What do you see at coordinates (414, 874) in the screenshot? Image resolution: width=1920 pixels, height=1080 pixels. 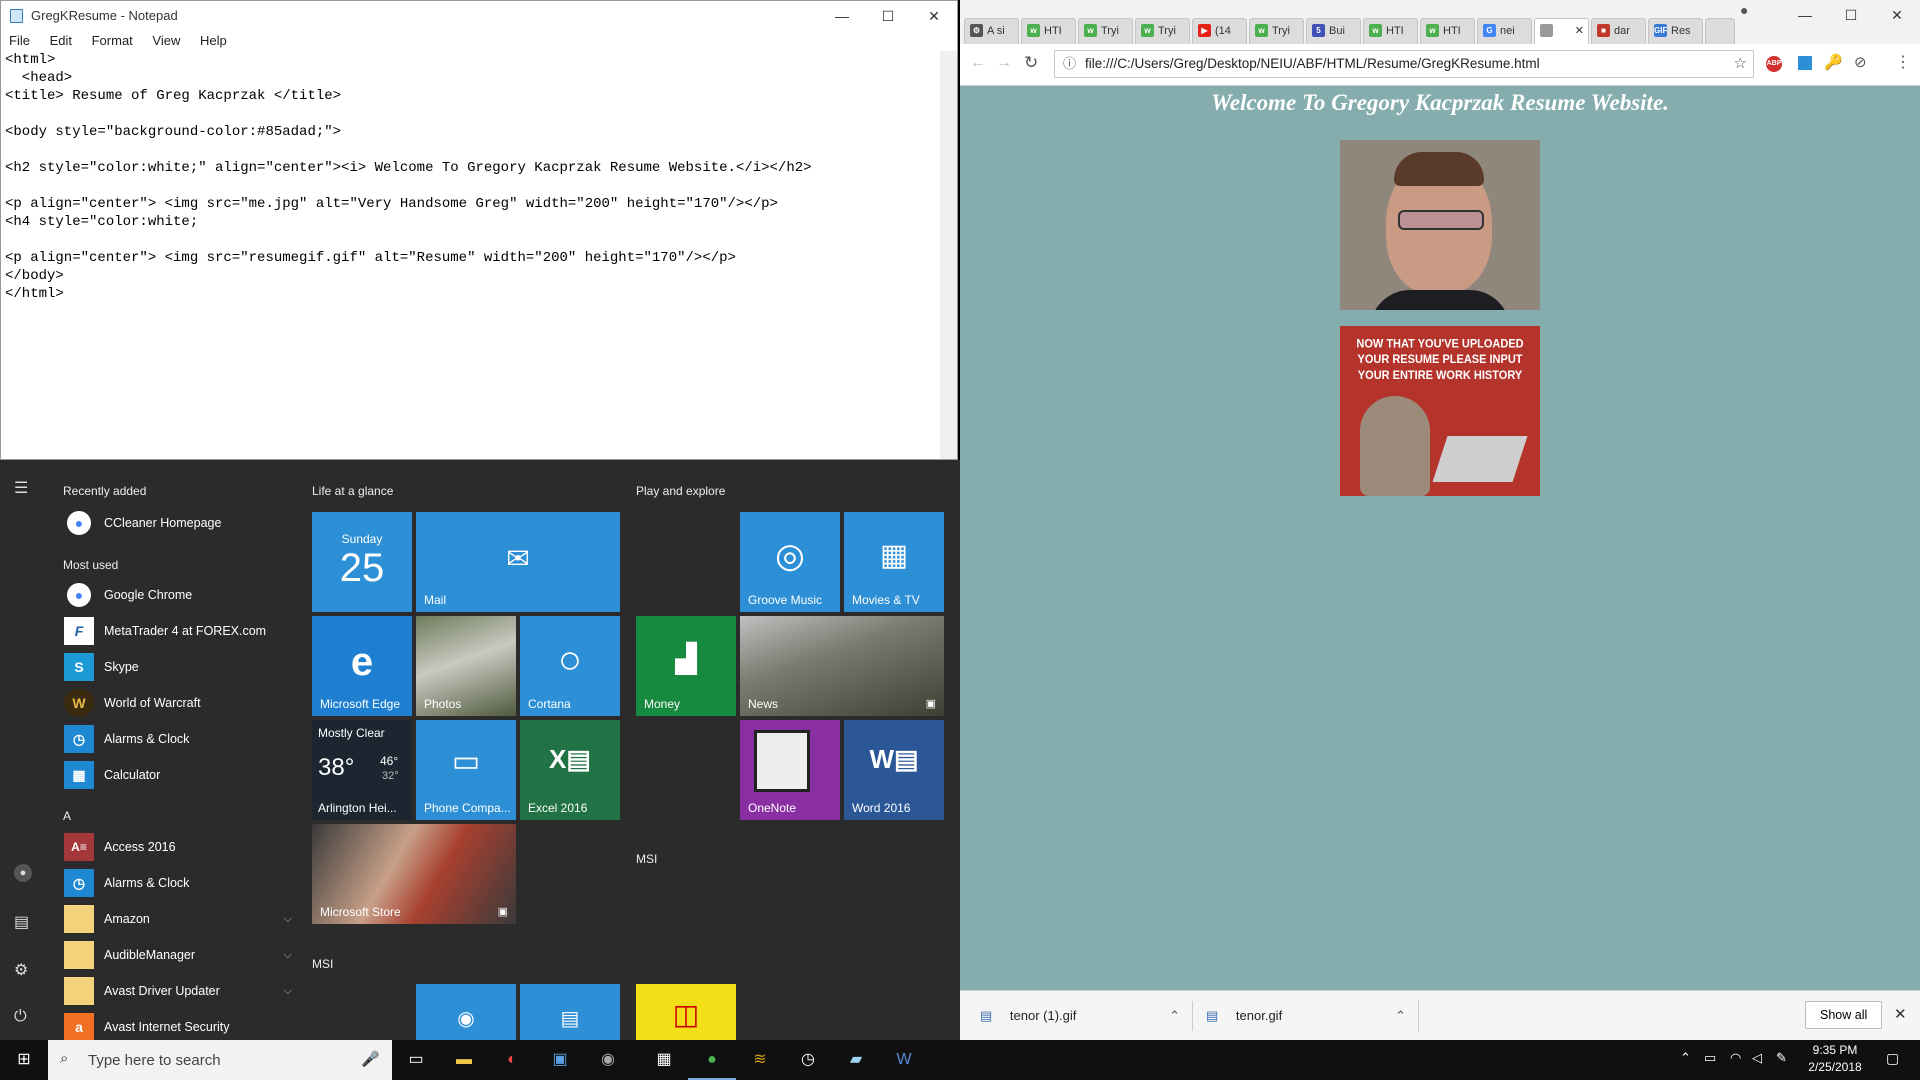 I see `microsoft-store-tile: Microsoft Store ▣` at bounding box center [414, 874].